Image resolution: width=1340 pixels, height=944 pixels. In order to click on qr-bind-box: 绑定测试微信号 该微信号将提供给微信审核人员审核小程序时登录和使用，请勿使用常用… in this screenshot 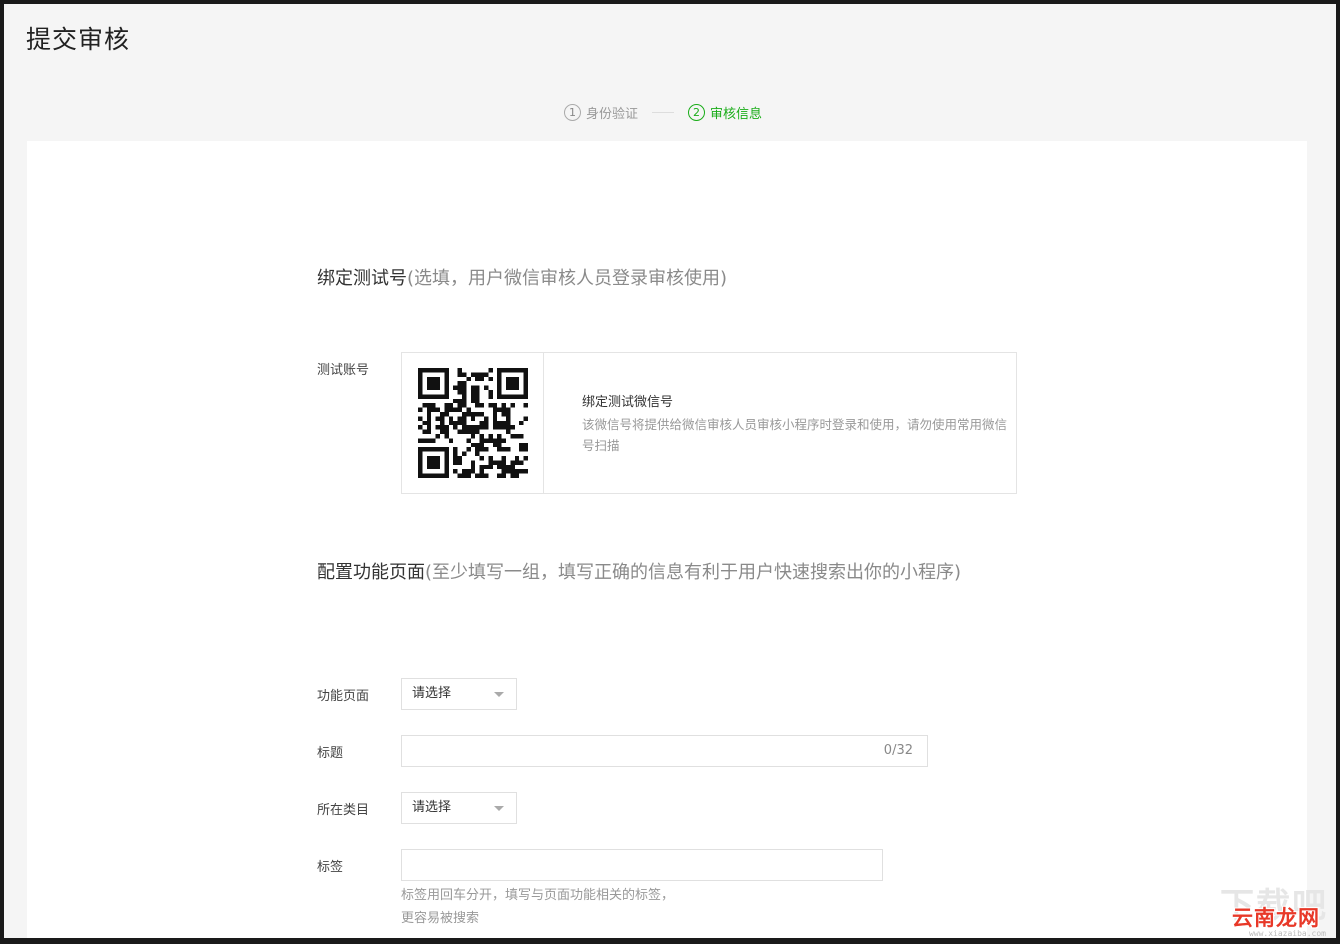, I will do `click(709, 423)`.